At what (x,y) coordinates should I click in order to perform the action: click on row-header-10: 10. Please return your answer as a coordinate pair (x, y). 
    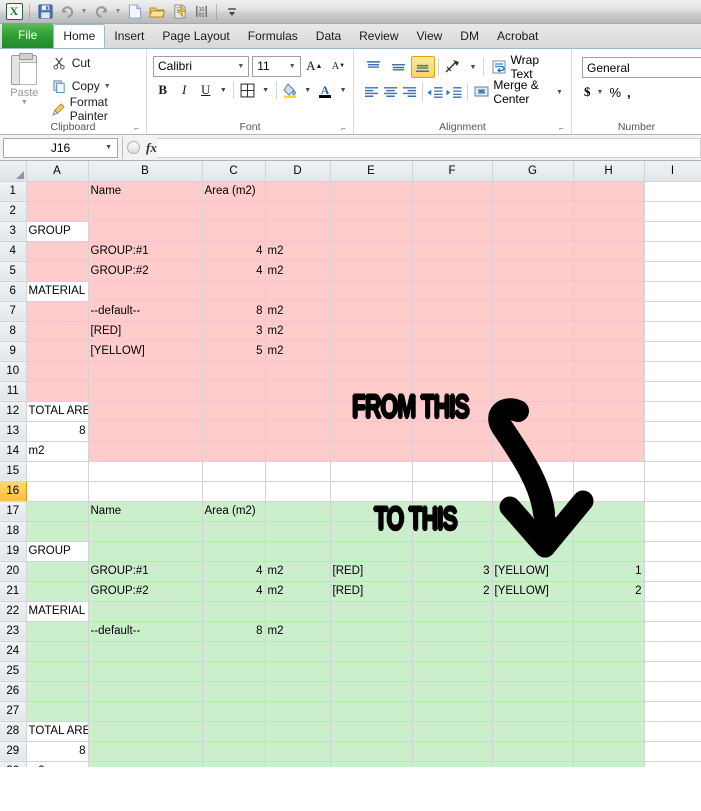
    Looking at the image, I should click on (13, 371).